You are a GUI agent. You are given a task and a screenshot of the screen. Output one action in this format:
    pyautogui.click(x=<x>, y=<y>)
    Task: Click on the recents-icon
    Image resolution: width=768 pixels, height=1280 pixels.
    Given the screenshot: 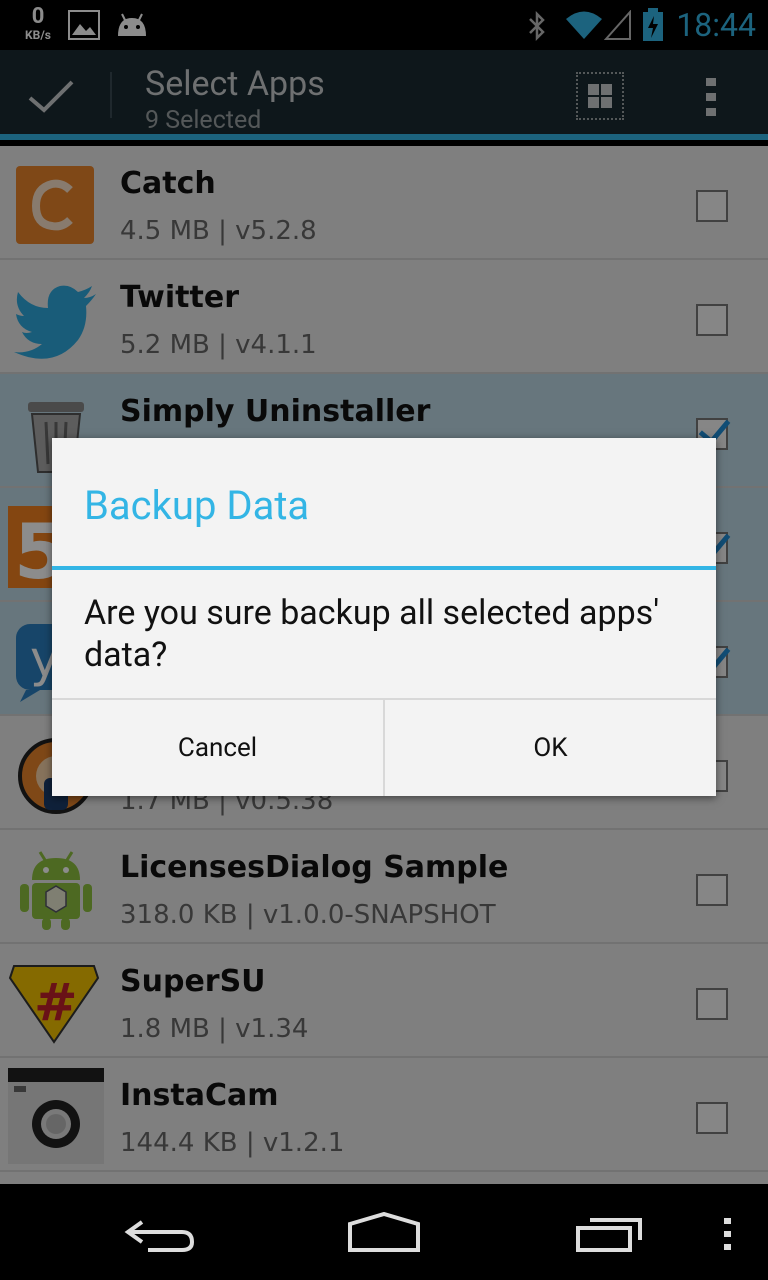 What is the action you would take?
    pyautogui.click(x=610, y=1236)
    